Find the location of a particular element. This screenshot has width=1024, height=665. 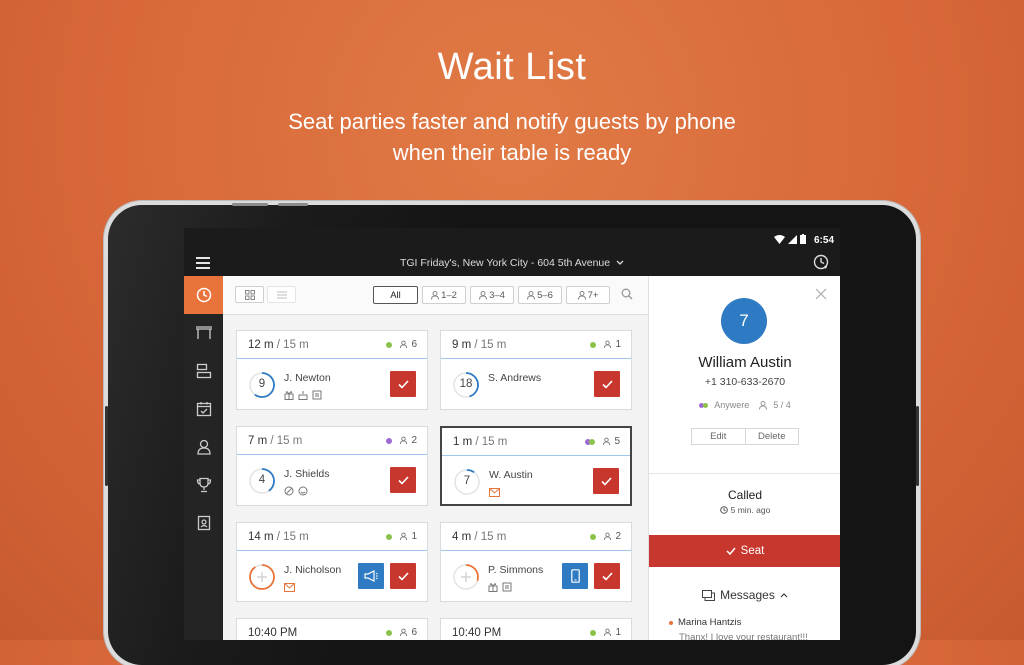

nav-floor-plan is located at coordinates (203, 371).